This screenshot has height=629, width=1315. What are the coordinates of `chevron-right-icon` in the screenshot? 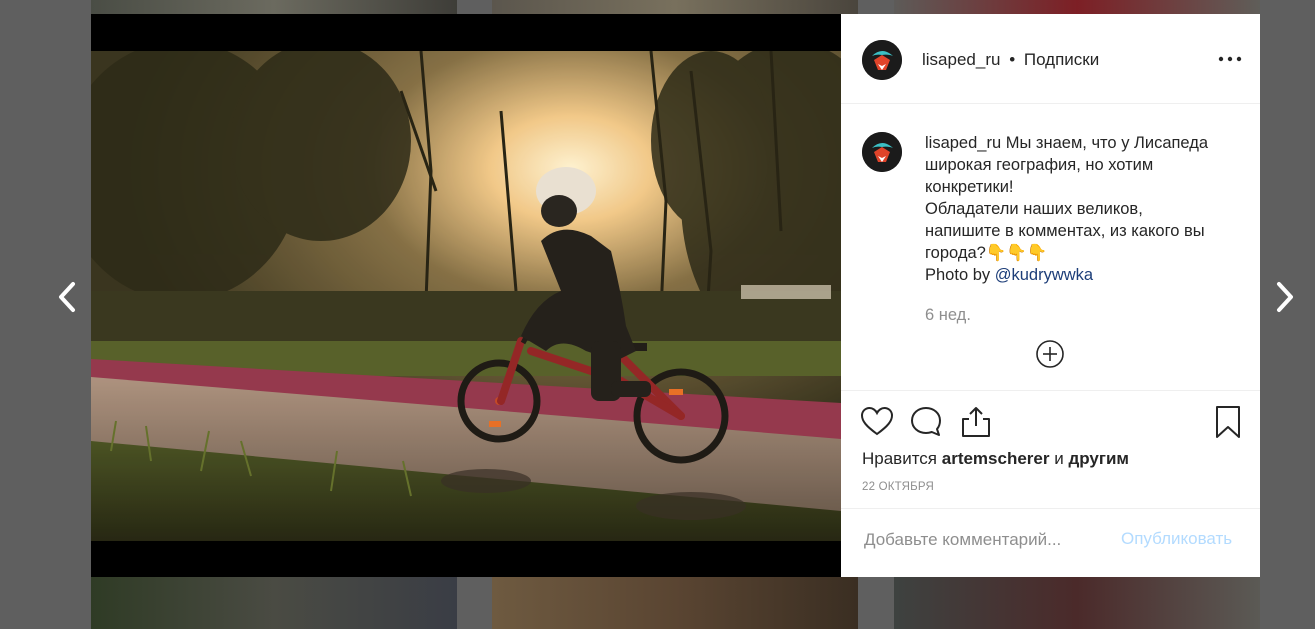 It's located at (1285, 297).